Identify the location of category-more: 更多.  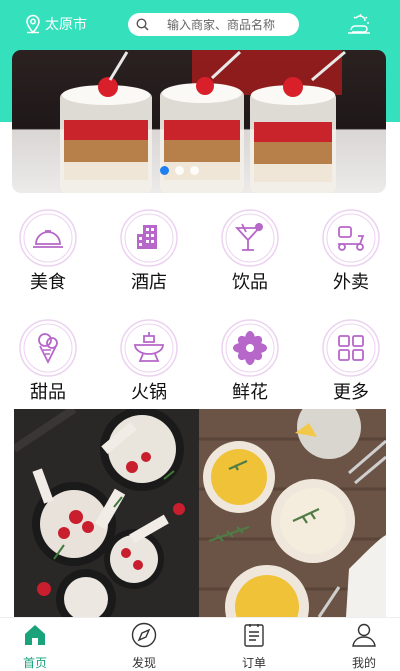
(351, 363).